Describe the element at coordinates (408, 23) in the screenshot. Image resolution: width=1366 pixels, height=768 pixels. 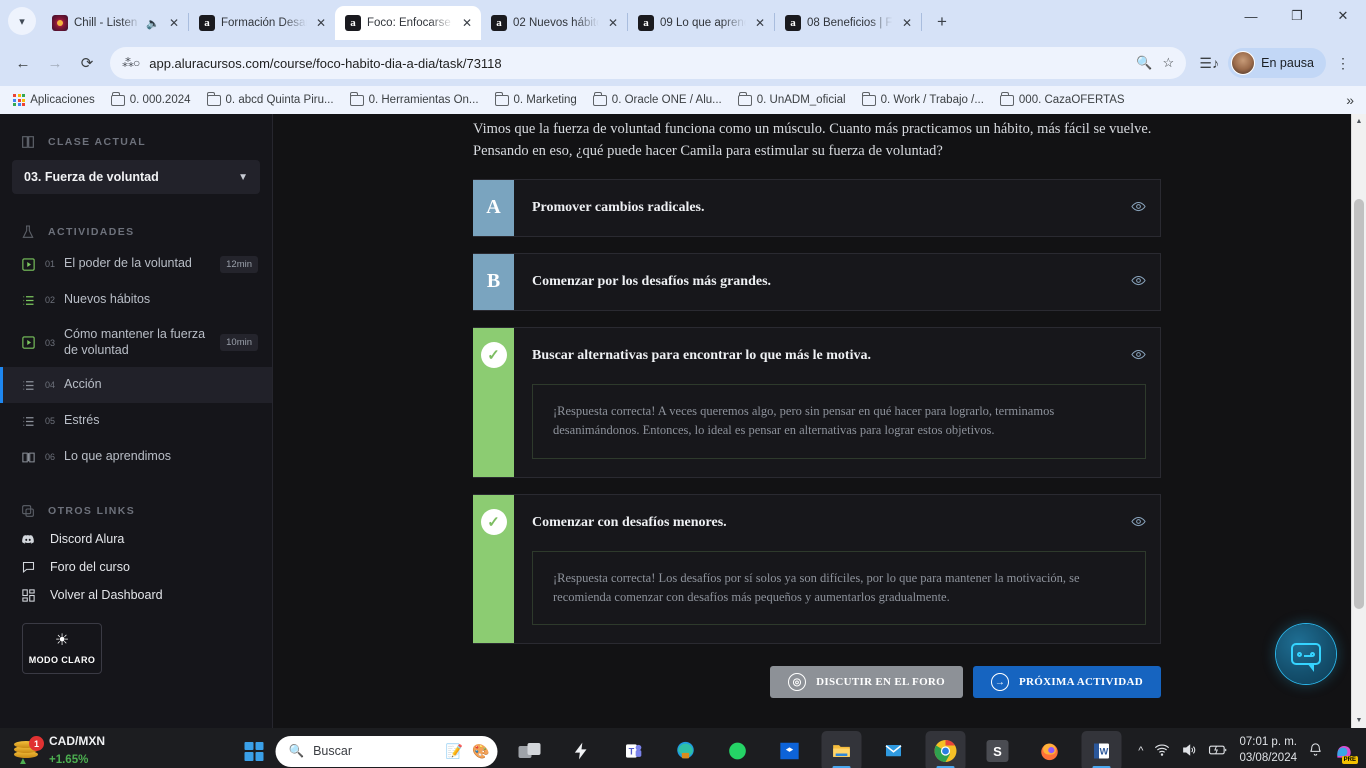
I see `browser-tab-active: a Foco: Enfocarse trae r ✕` at that location.